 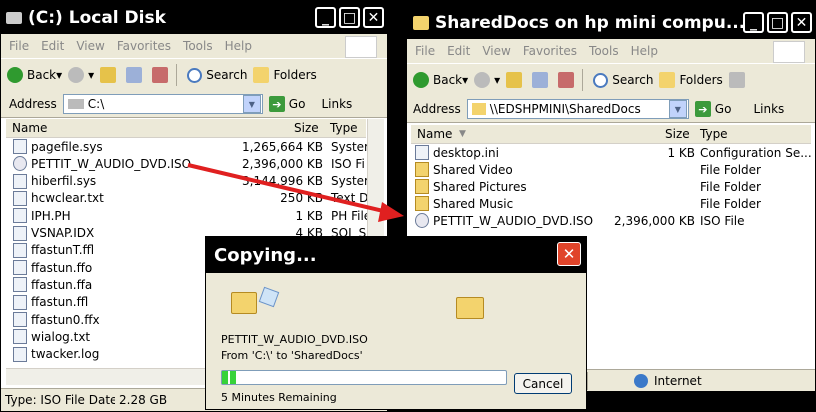 What do you see at coordinates (229, 377) in the screenshot?
I see `progress-fill` at bounding box center [229, 377].